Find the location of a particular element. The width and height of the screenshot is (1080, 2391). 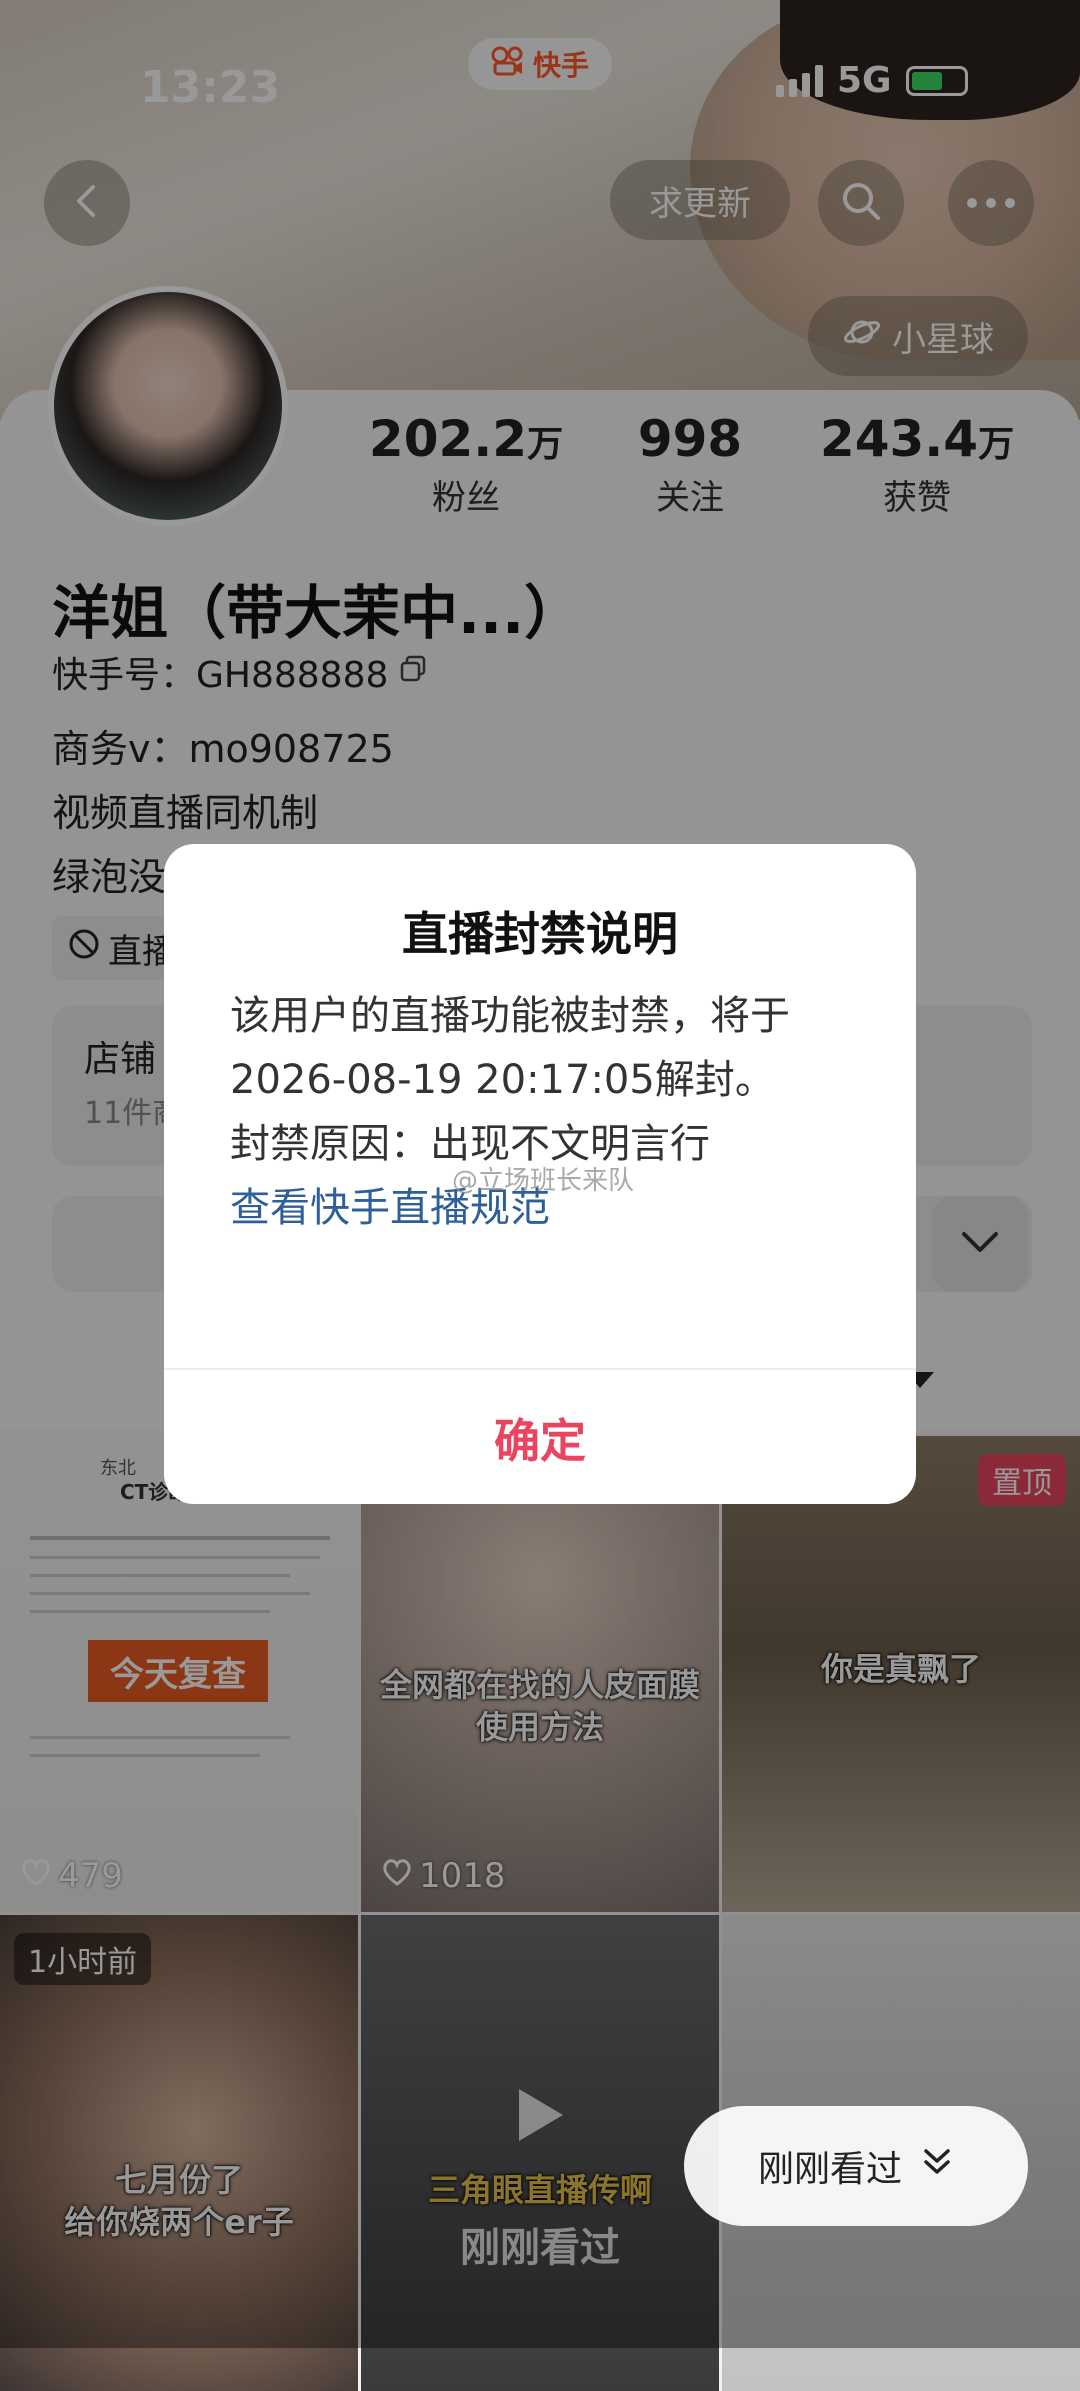

confirm-button: 确定 is located at coordinates (540, 1438).